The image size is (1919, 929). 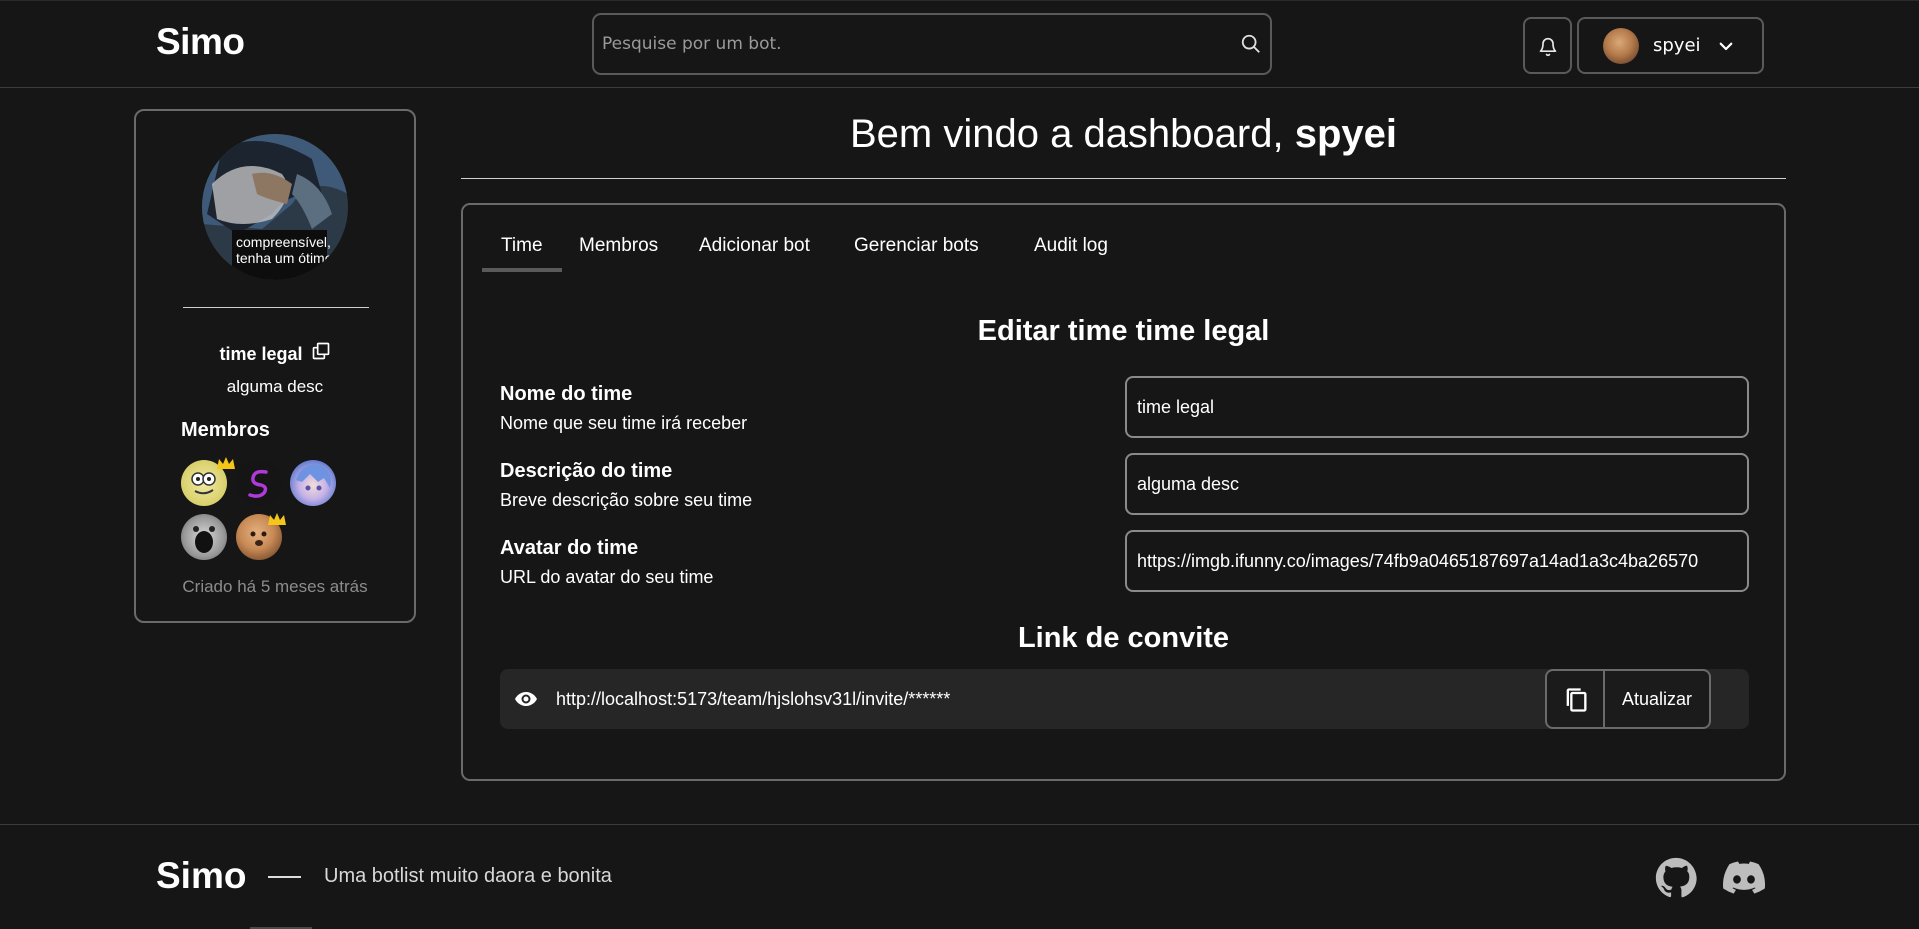 What do you see at coordinates (624, 423) in the screenshot?
I see `team-name-help: Nome que seu time irá receber` at bounding box center [624, 423].